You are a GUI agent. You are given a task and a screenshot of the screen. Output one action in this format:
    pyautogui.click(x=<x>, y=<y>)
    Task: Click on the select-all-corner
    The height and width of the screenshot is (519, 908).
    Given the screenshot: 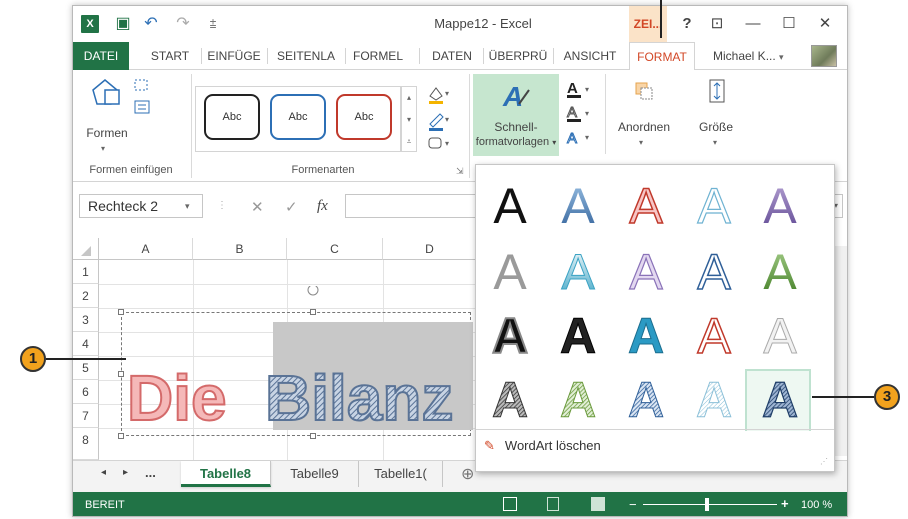 What is the action you would take?
    pyautogui.click(x=86, y=249)
    